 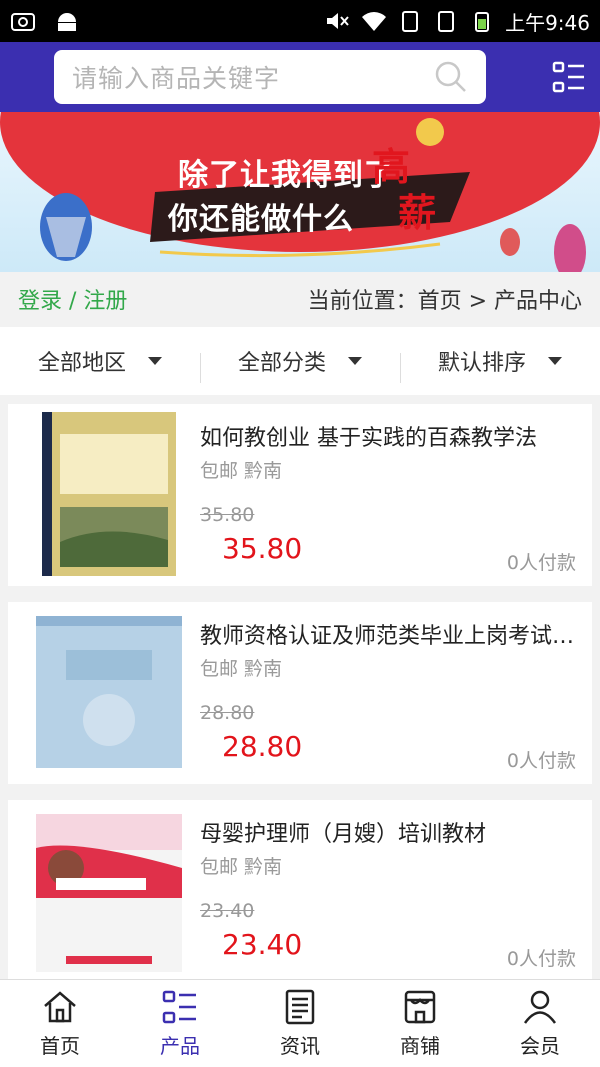 What do you see at coordinates (547, 22) in the screenshot?
I see `status-time: 上午9:46` at bounding box center [547, 22].